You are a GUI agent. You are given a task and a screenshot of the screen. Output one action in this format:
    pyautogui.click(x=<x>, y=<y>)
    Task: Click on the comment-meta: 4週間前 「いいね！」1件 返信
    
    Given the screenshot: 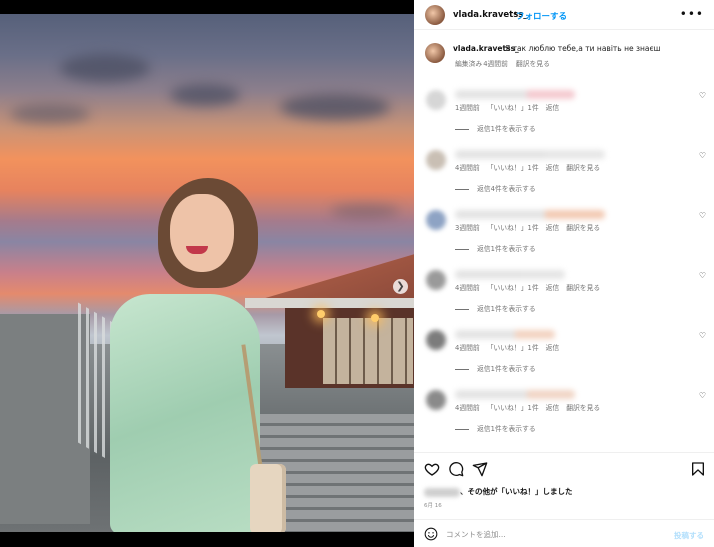 What is the action you would take?
    pyautogui.click(x=510, y=347)
    